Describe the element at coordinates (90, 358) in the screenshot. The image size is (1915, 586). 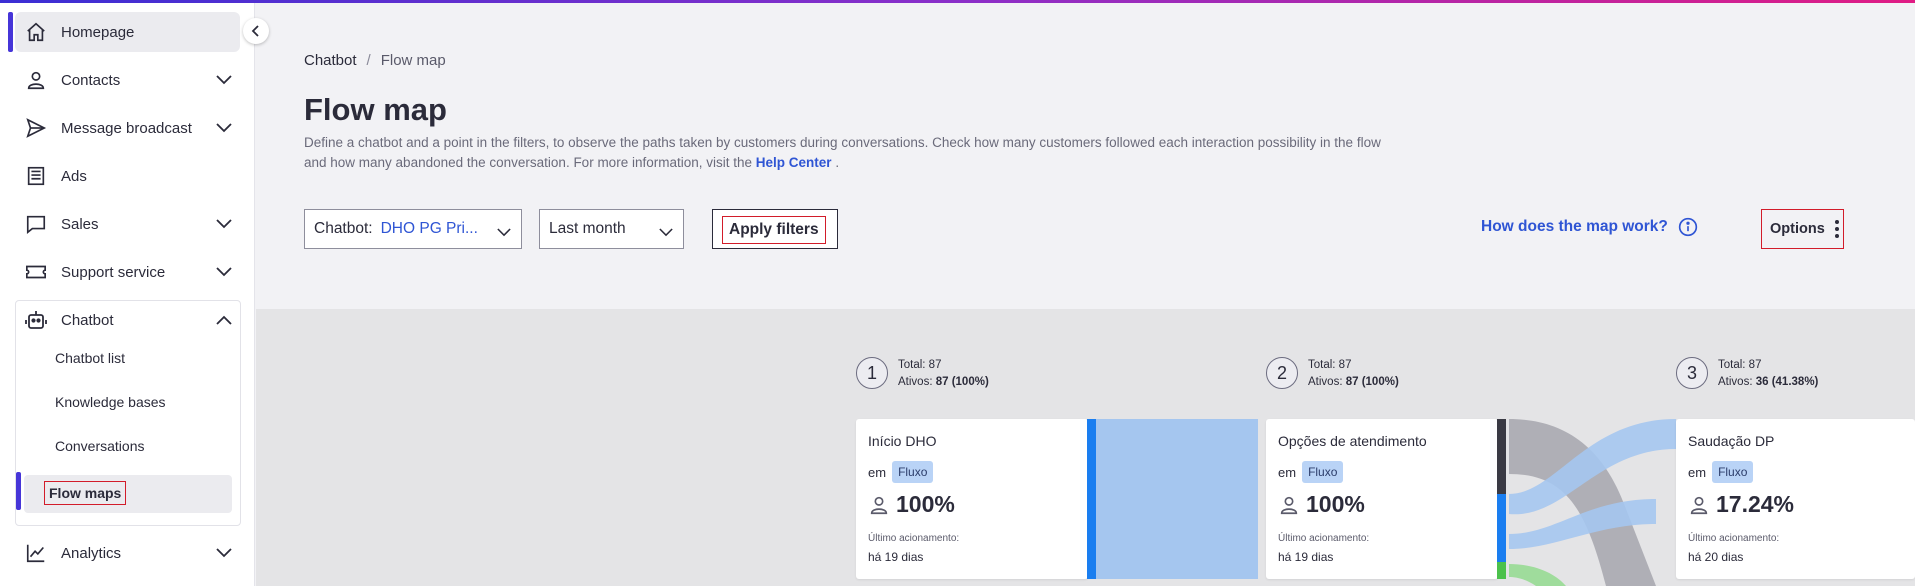
I see `sidebar-subitem-chatbot-list: Chatbot list` at that location.